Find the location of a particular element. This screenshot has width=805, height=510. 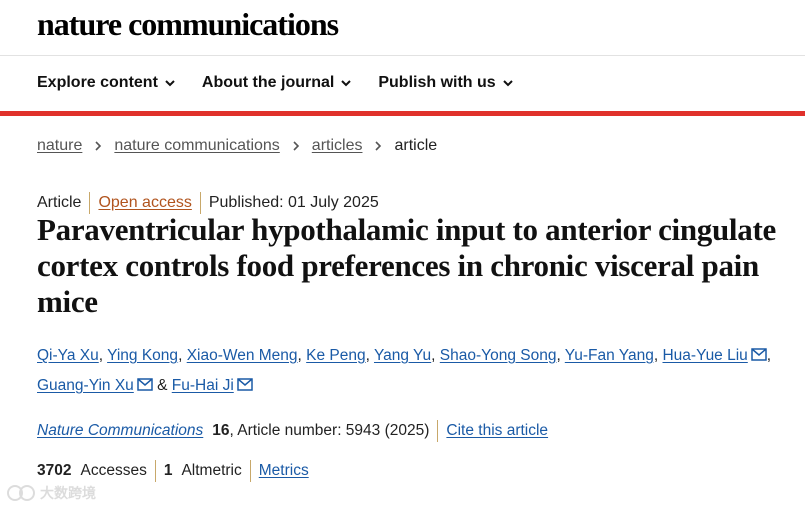

article-metrics: 3702 Accesses 1 Altmetric Metrics is located at coordinates (173, 471).